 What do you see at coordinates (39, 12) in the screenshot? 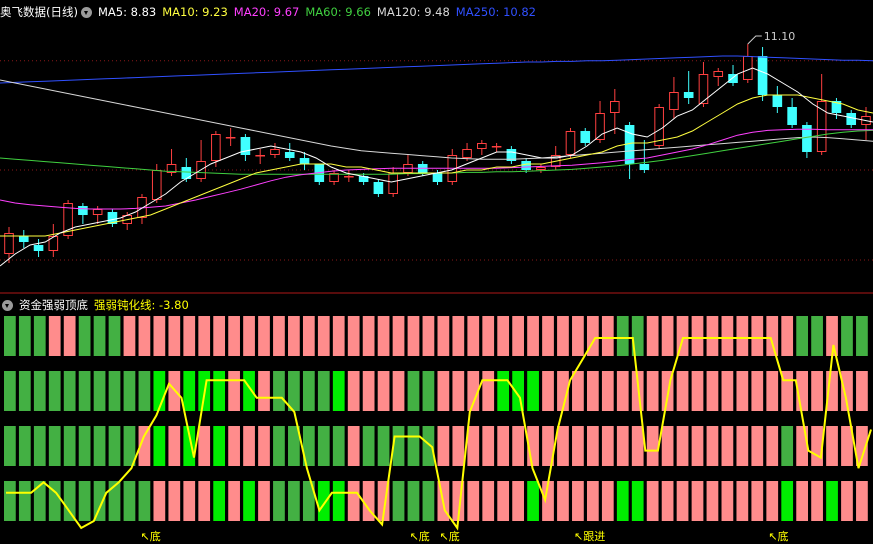
I see `stock-title: 奥飞数据(日线)` at bounding box center [39, 12].